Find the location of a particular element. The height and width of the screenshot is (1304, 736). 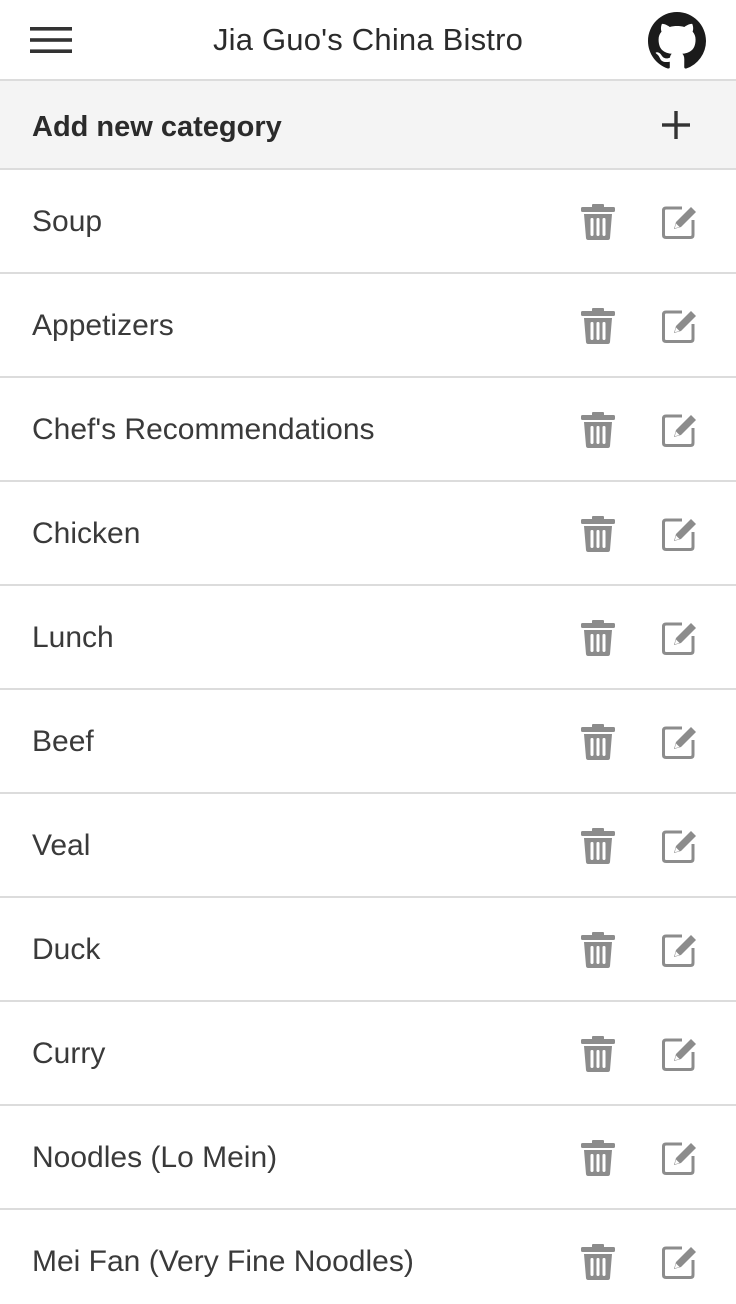

category-label: Beef is located at coordinates (63, 741).